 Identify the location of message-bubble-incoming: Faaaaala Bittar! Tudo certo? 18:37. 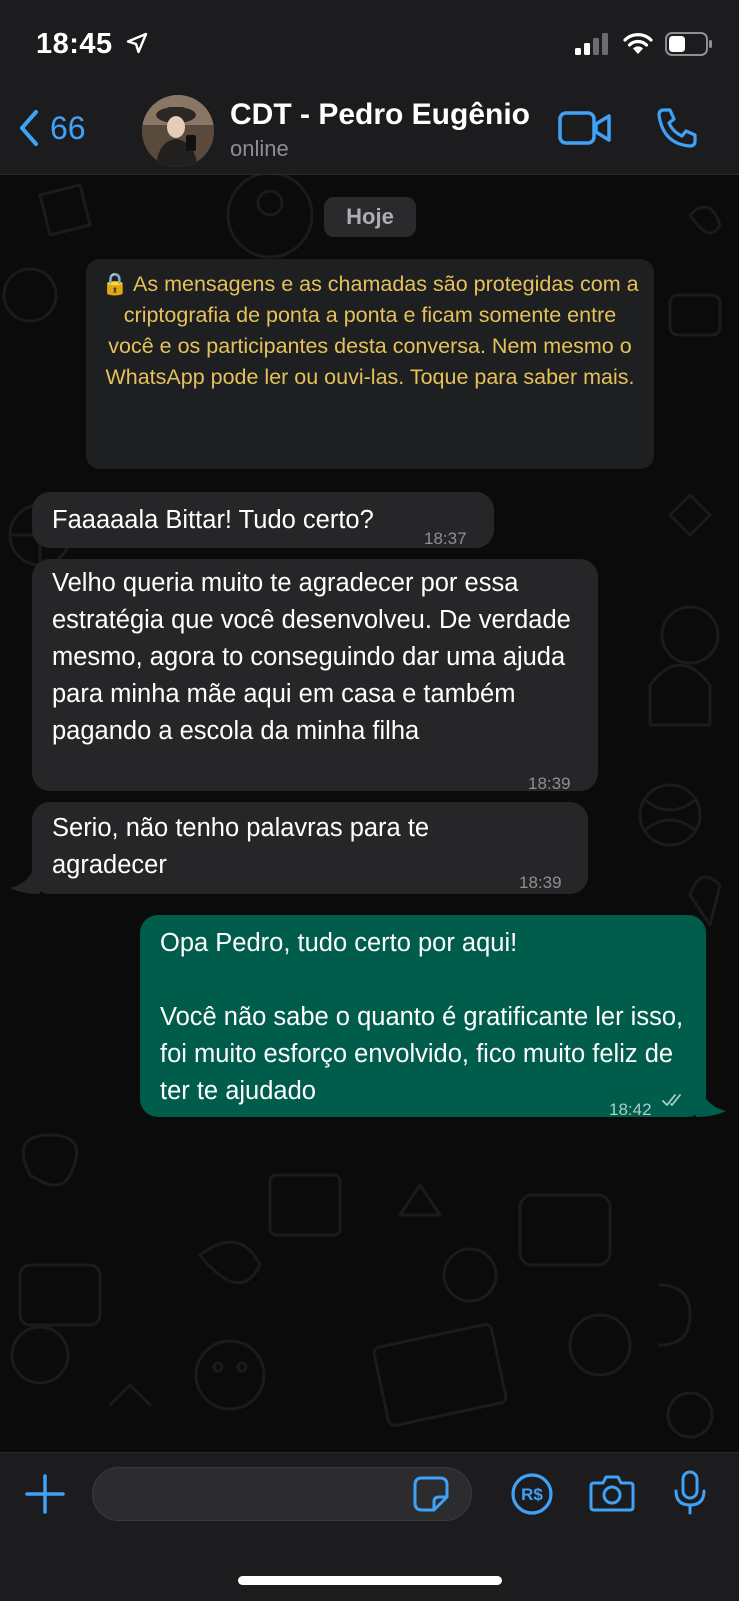
(263, 520).